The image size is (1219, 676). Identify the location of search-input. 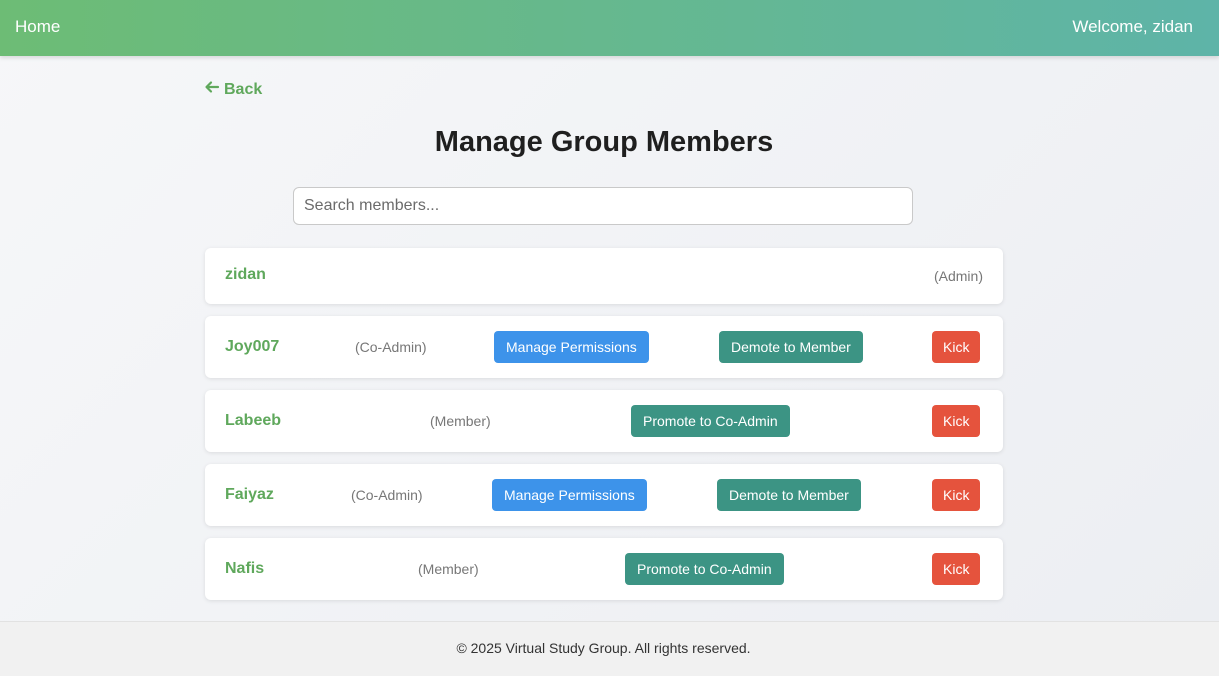
(603, 206).